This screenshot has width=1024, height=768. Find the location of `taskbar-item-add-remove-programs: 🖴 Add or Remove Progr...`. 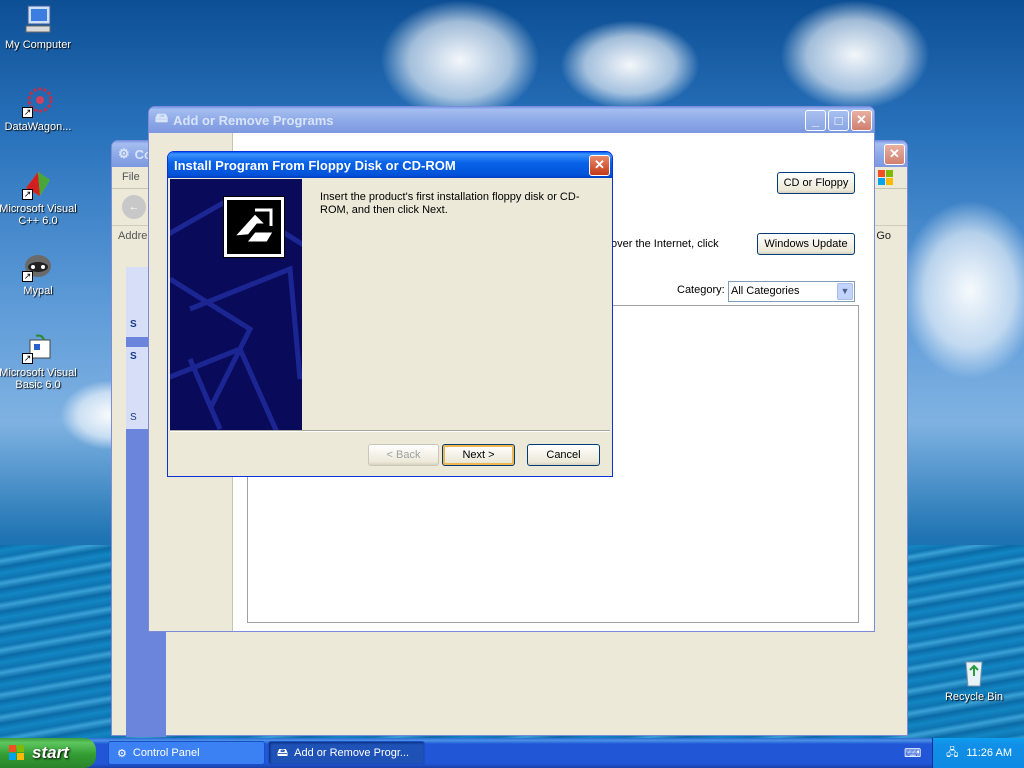

taskbar-item-add-remove-programs: 🖴 Add or Remove Progr... is located at coordinates (346, 753).